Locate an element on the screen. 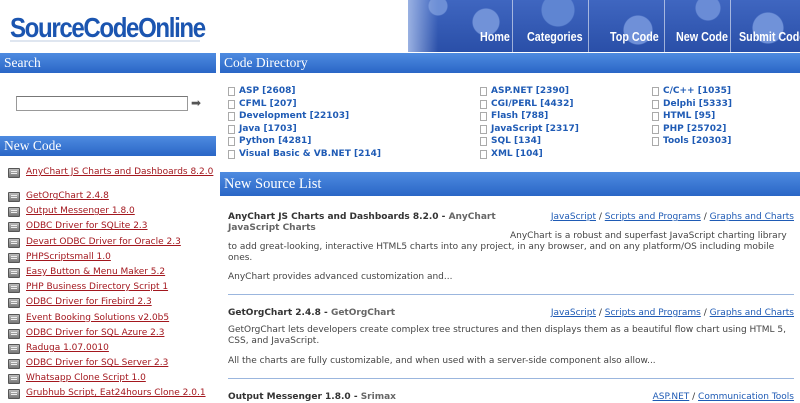 The height and width of the screenshot is (403, 800). directory-item: Delphi [5333] is located at coordinates (692, 105).